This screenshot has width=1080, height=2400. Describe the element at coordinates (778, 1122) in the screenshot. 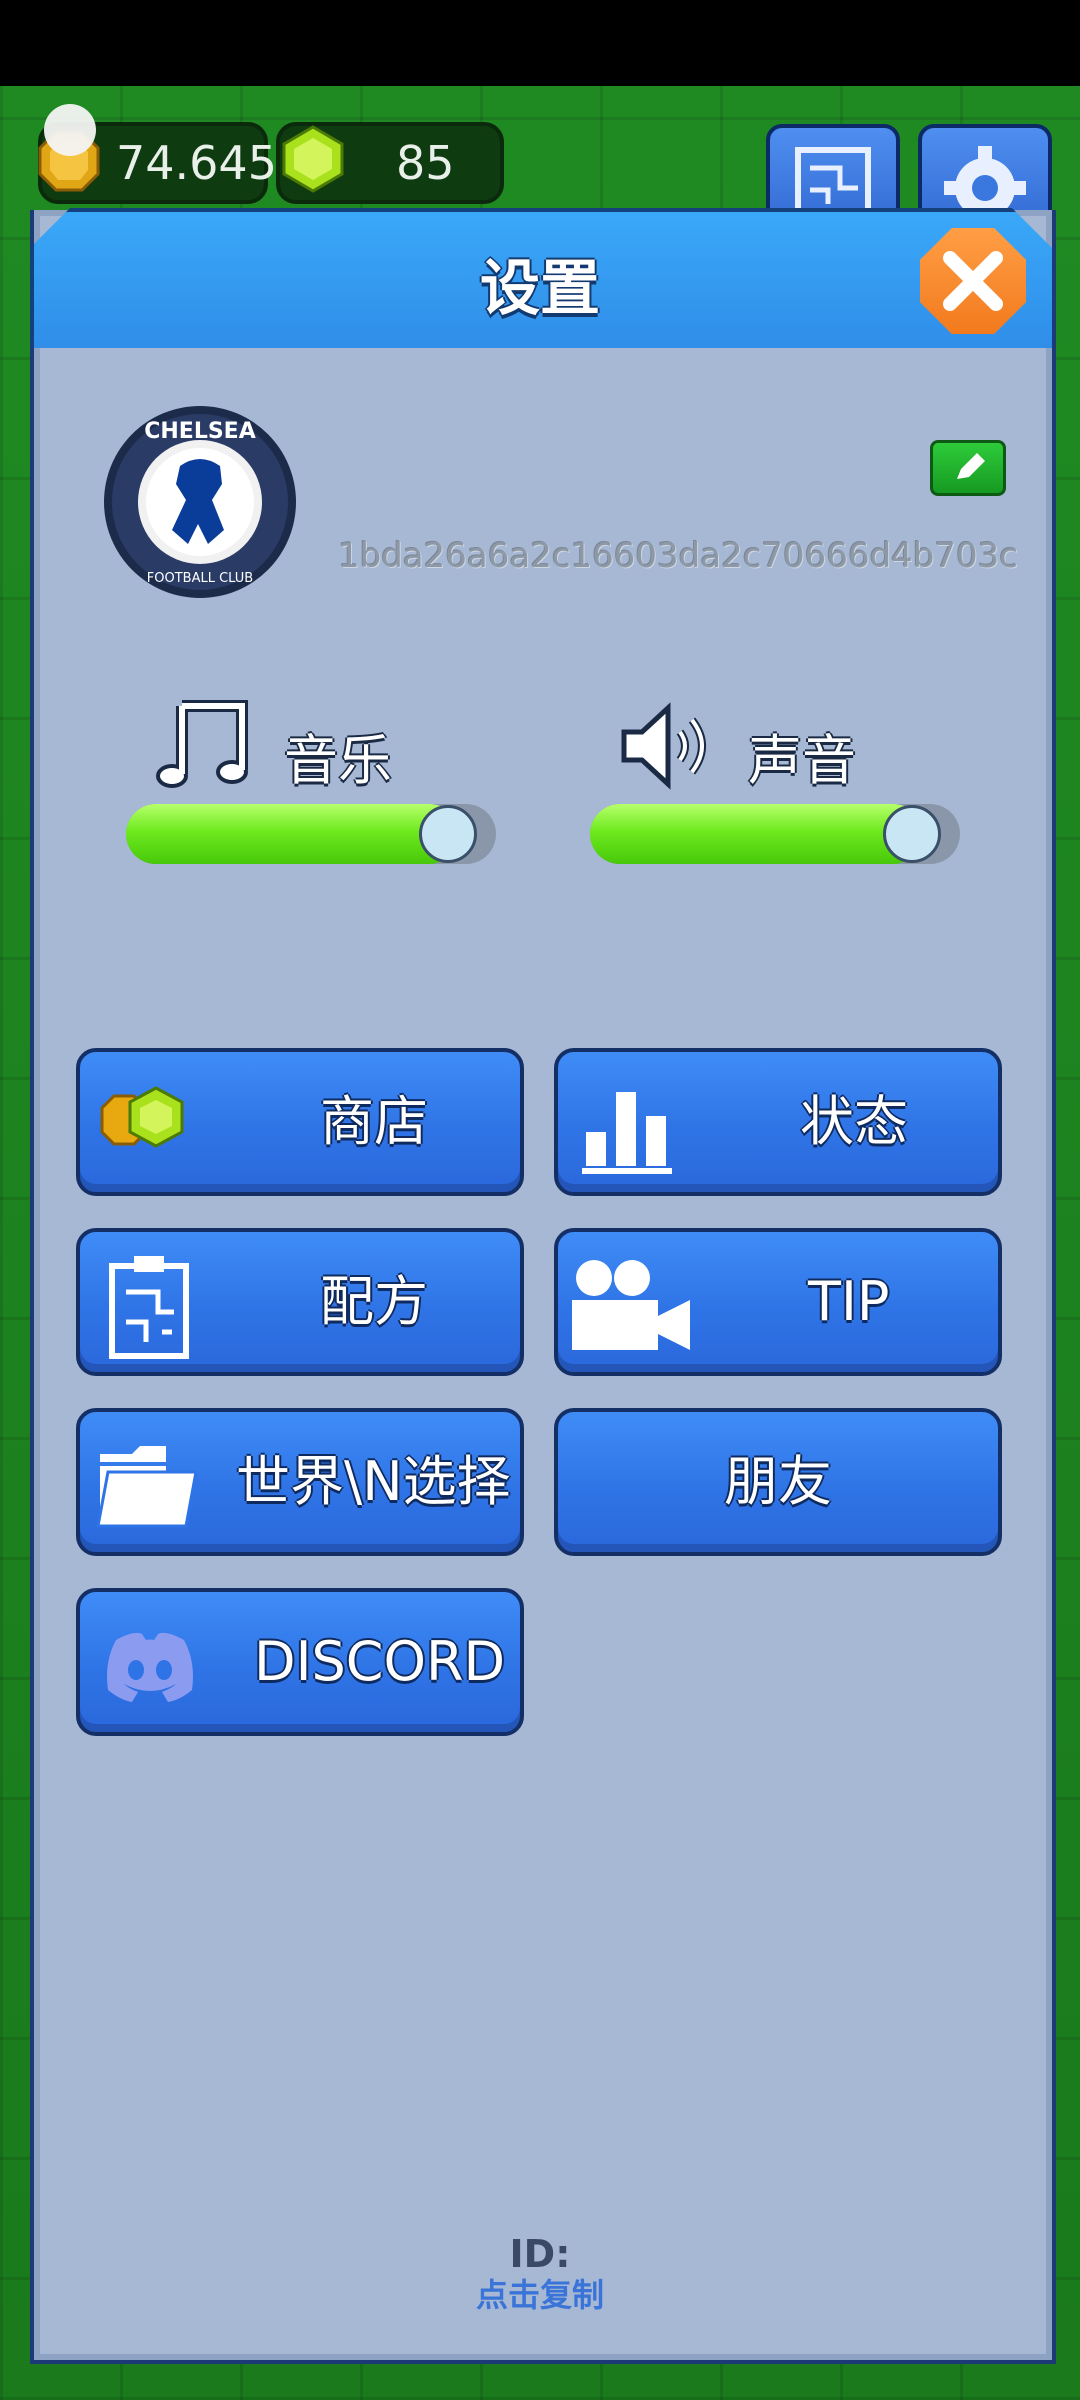

I see `stats-button: 状态` at that location.